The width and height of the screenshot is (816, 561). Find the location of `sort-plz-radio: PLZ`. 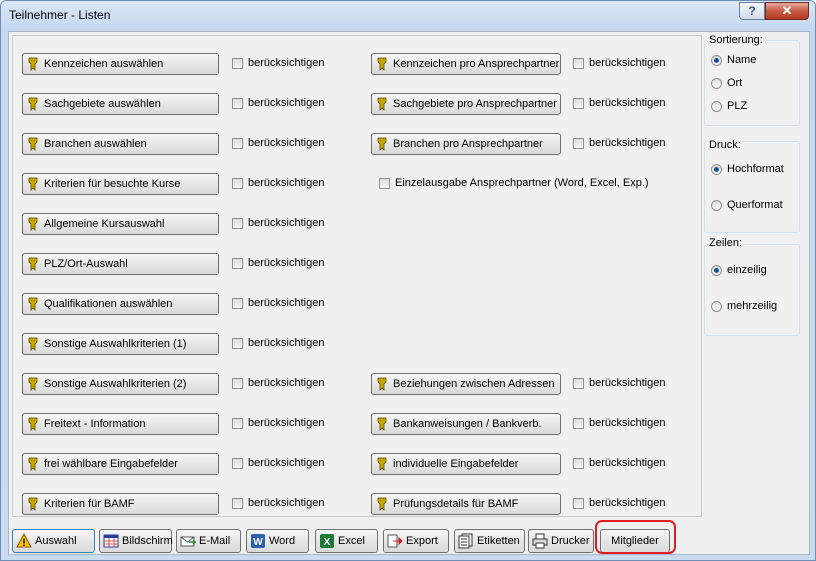

sort-plz-radio: PLZ is located at coordinates (729, 106).